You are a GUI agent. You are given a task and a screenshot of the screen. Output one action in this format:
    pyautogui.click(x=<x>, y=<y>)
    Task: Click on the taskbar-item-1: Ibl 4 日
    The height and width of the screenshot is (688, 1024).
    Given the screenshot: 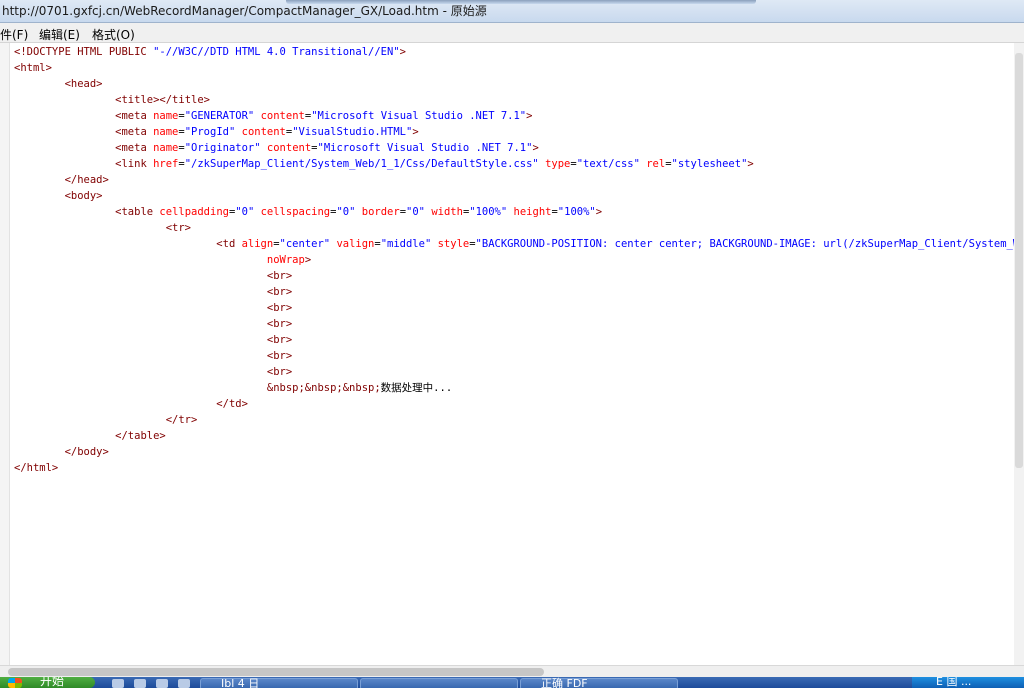 What is the action you would take?
    pyautogui.click(x=279, y=682)
    